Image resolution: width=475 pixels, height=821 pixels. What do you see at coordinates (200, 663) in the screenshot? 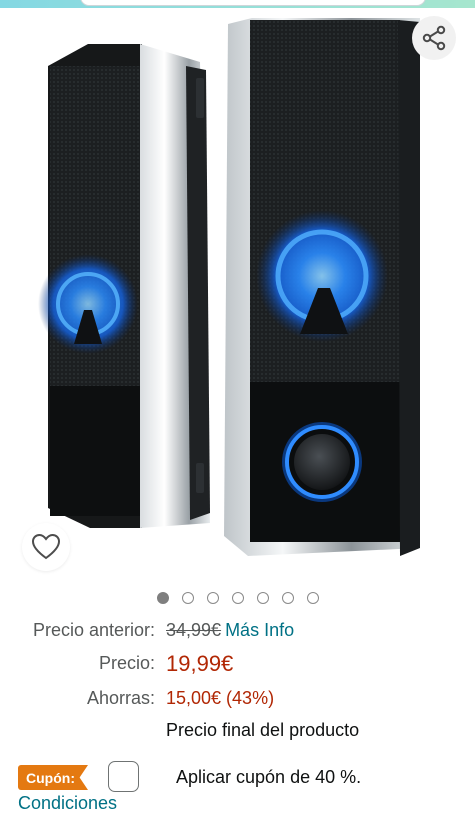
I see `price-value: 19,99€` at bounding box center [200, 663].